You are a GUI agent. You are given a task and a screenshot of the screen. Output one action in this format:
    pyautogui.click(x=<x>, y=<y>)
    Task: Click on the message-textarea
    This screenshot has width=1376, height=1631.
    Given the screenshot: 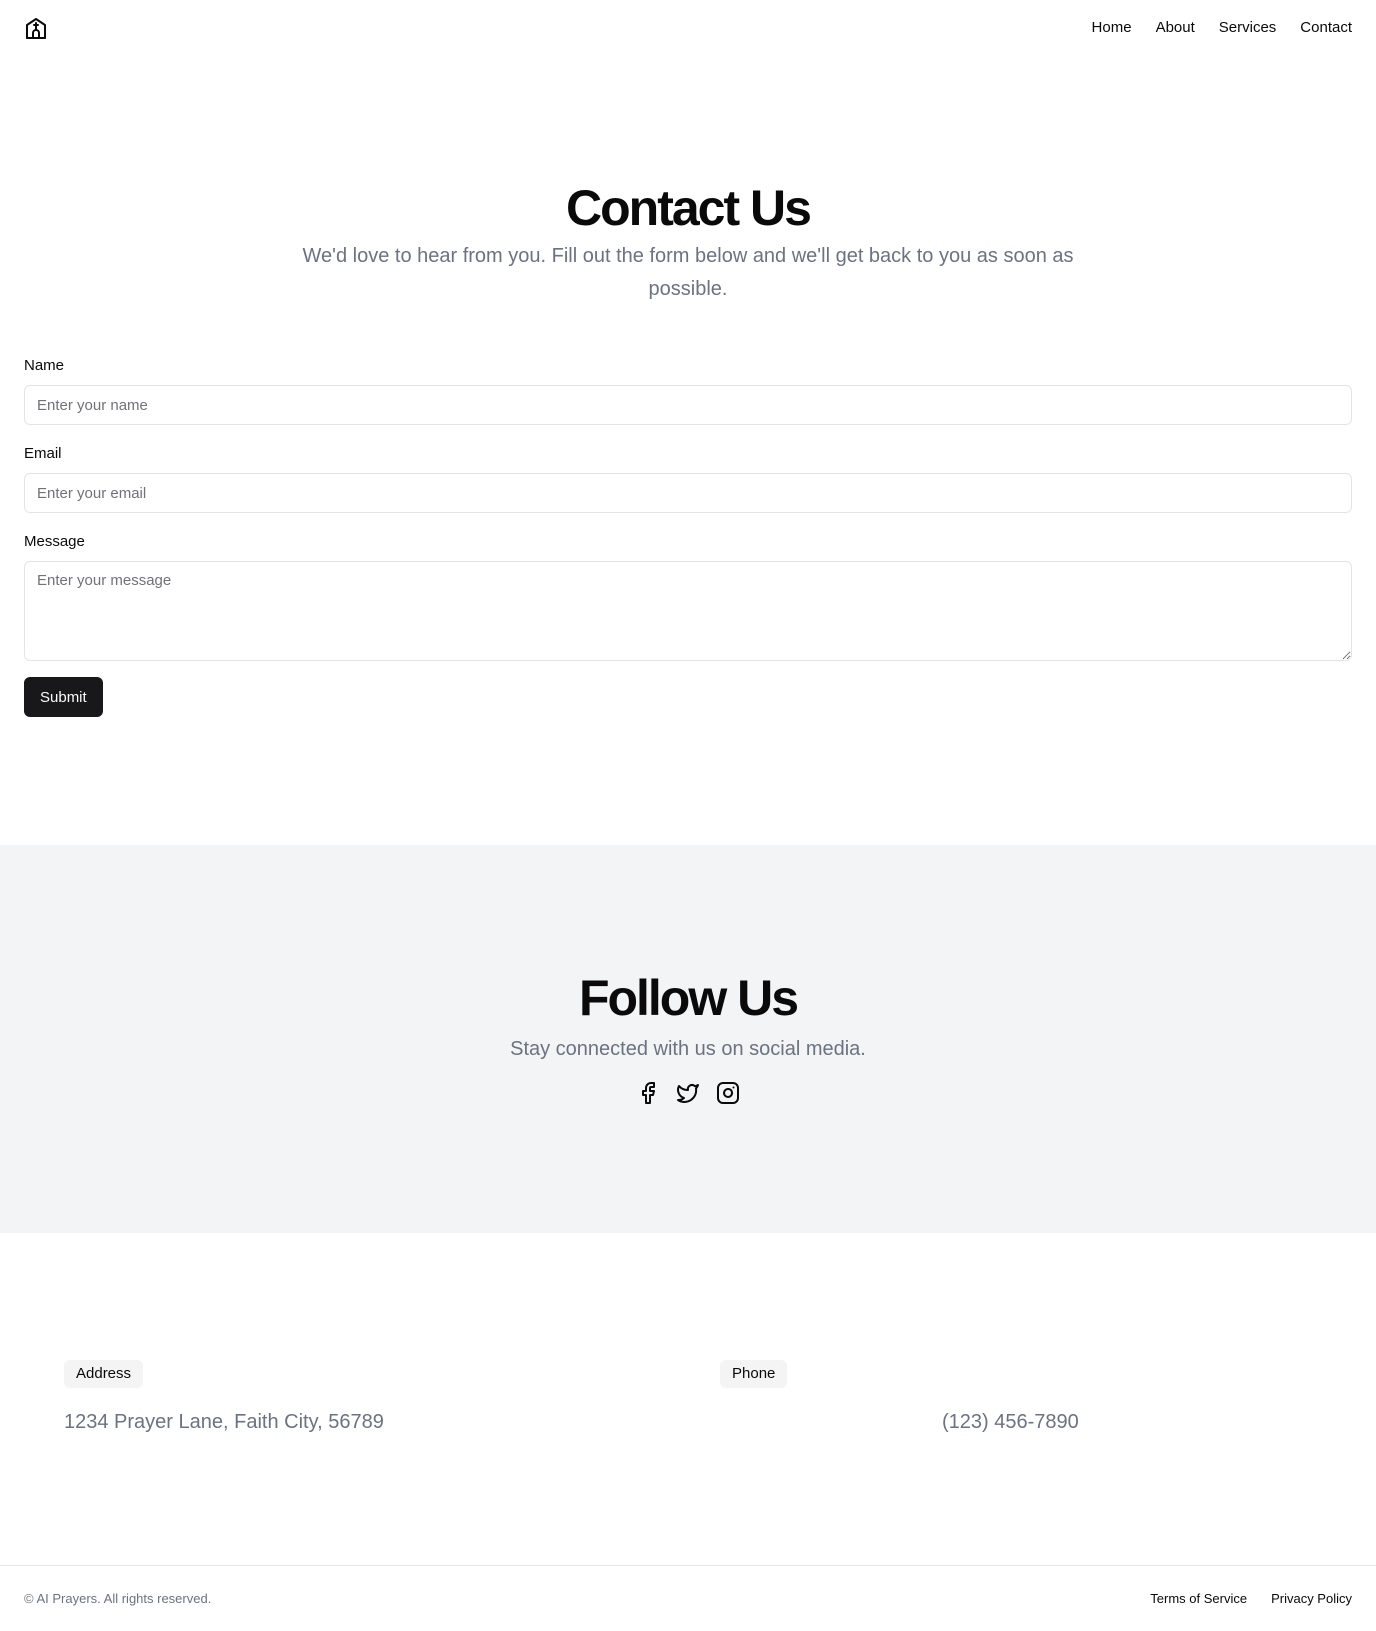 What is the action you would take?
    pyautogui.click(x=688, y=611)
    